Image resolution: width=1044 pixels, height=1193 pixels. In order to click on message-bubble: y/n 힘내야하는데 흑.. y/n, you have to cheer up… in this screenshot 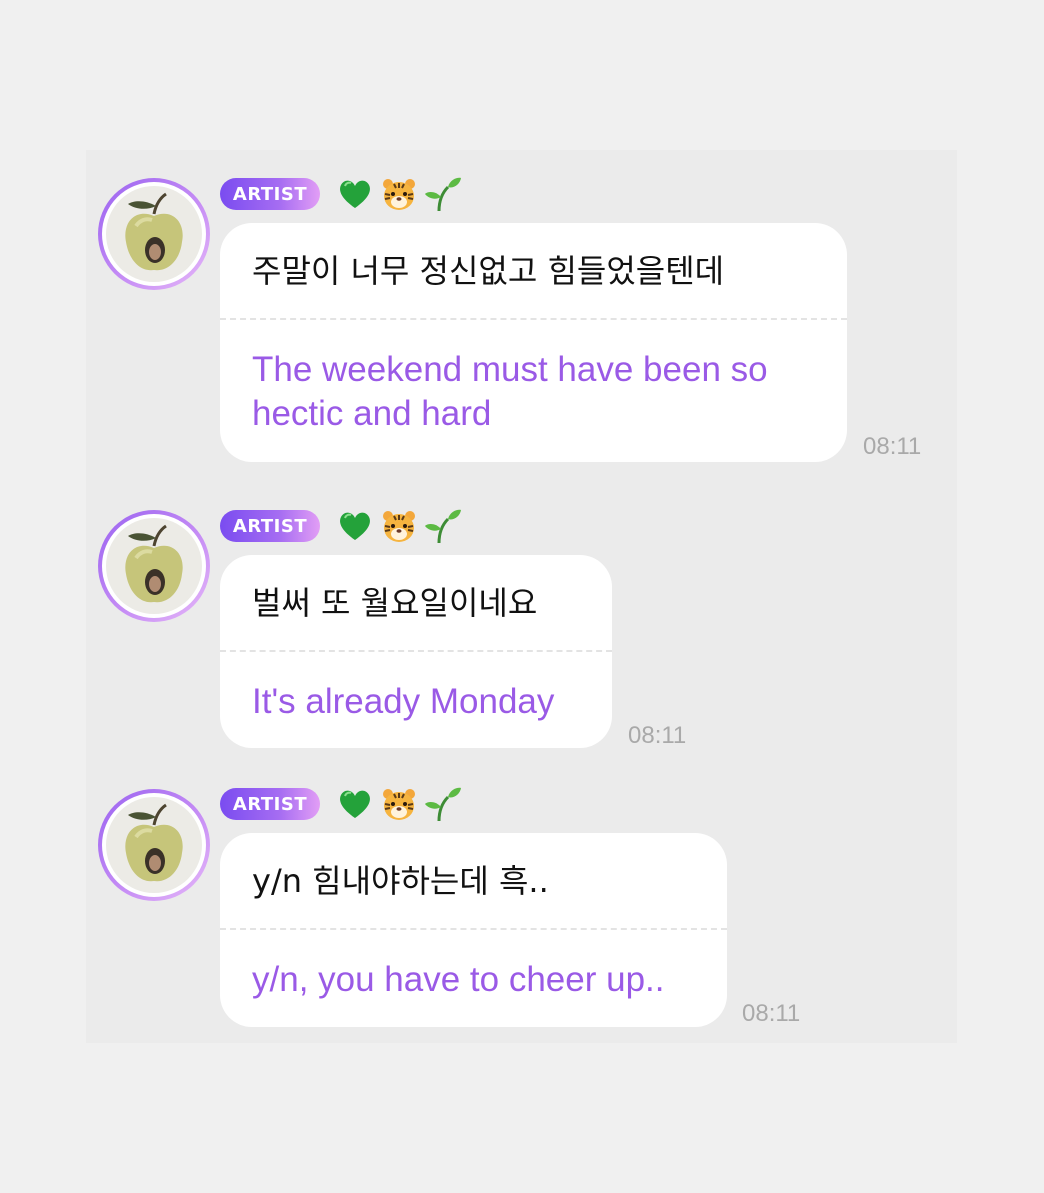, I will do `click(473, 930)`.